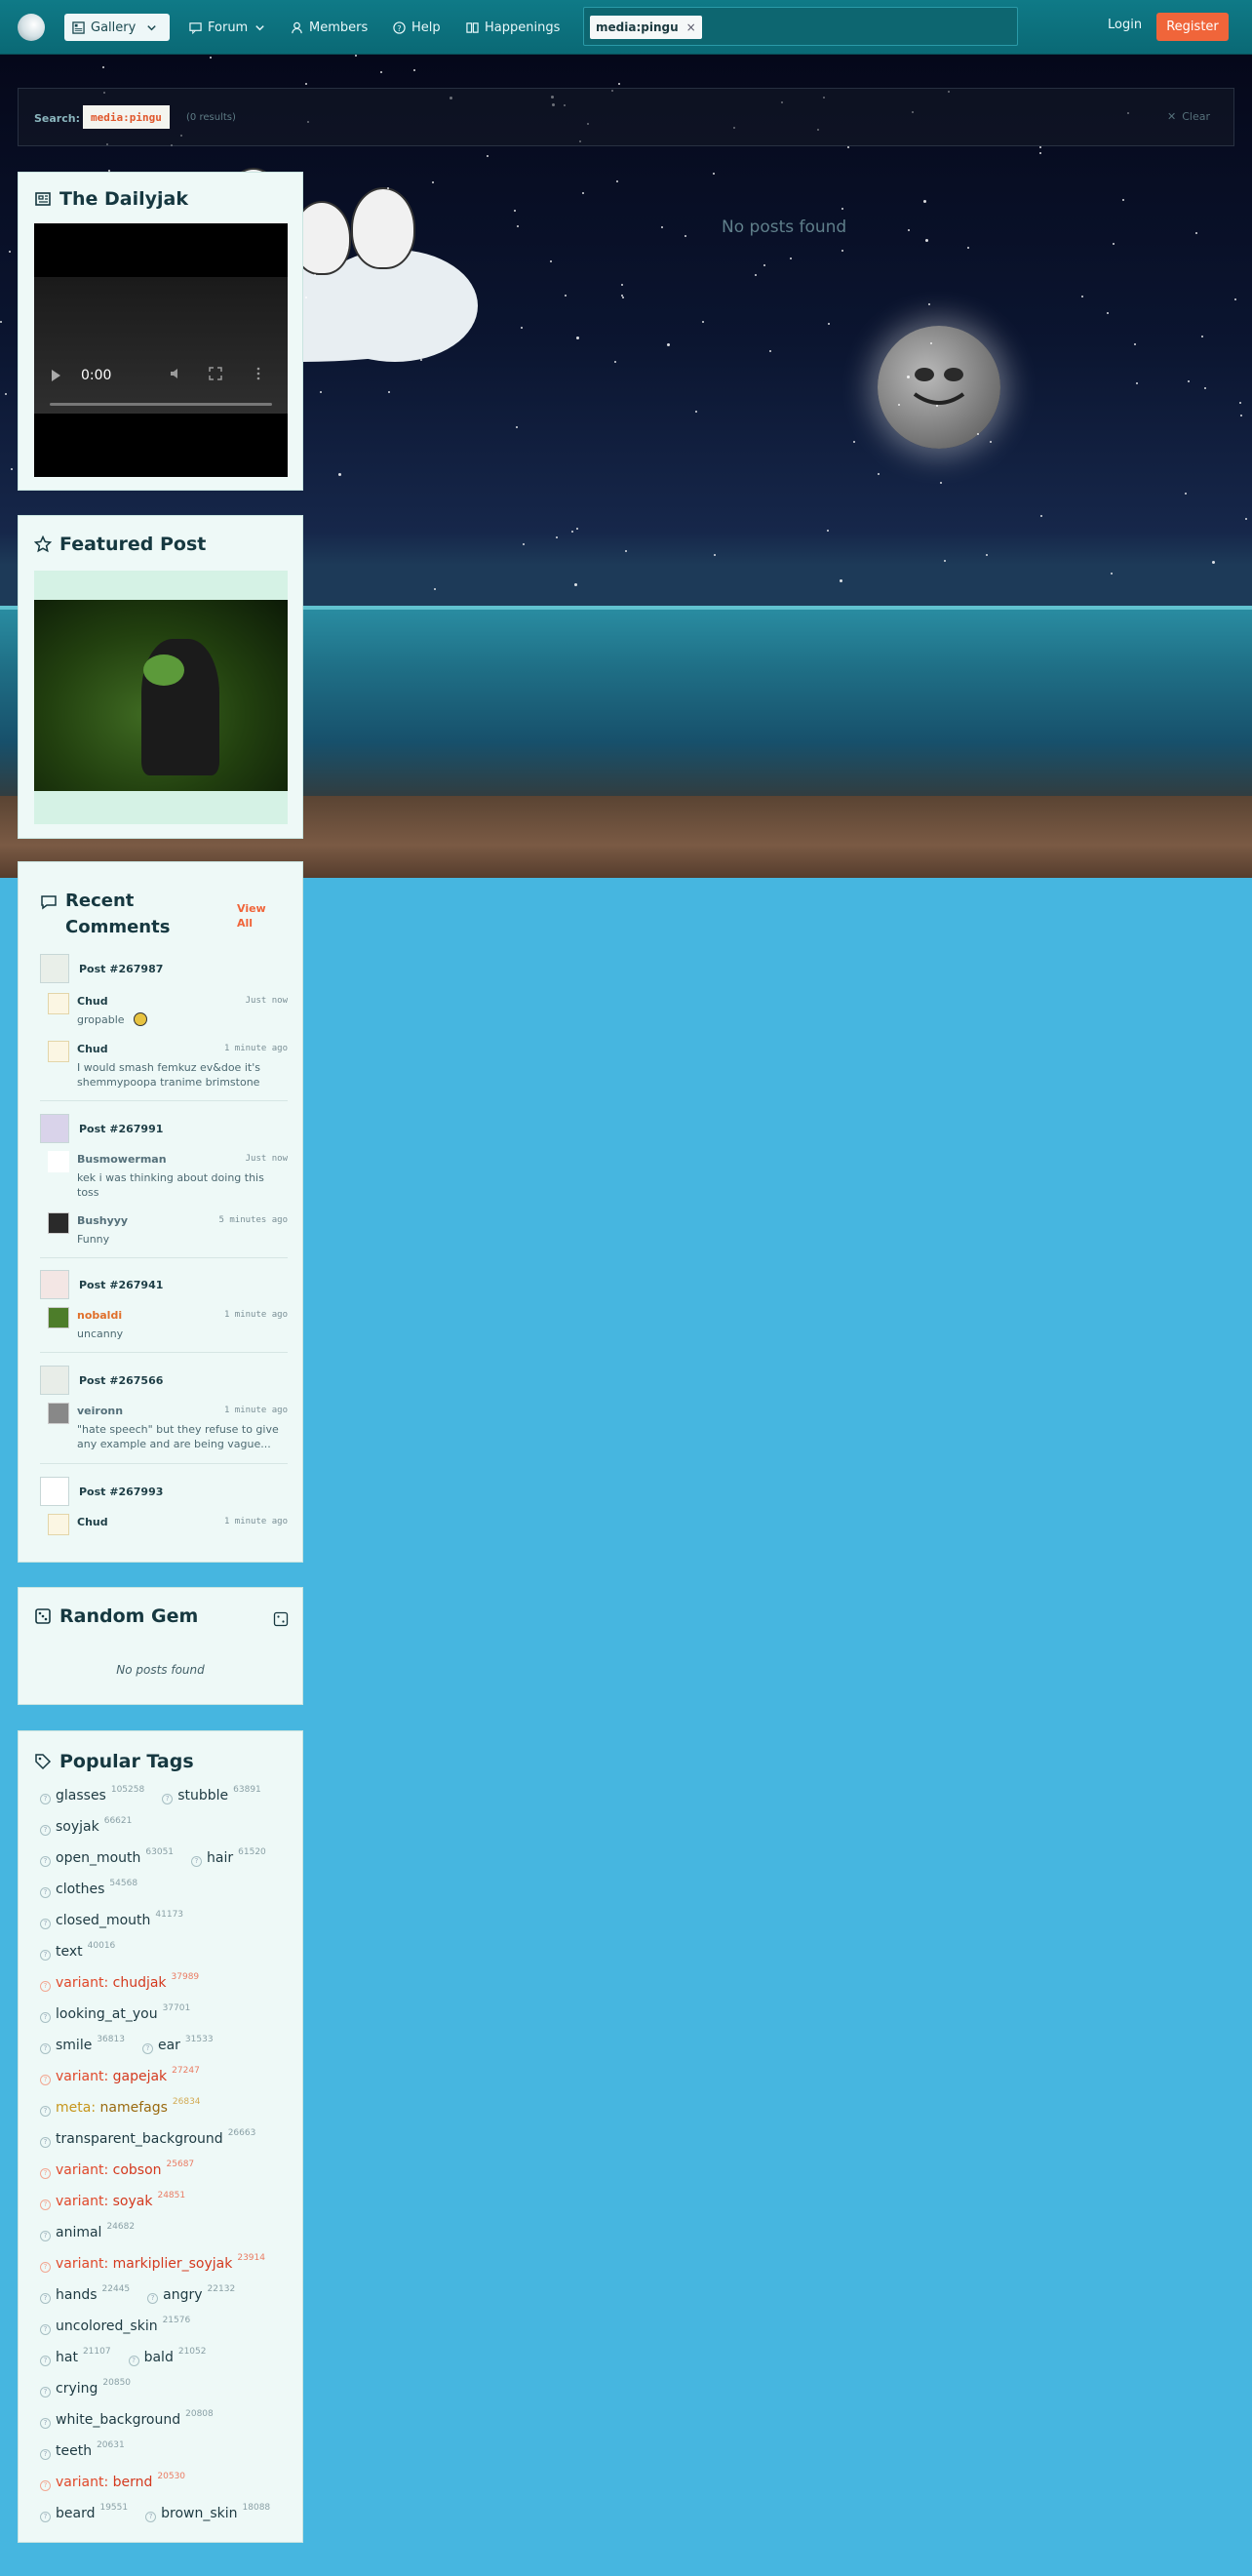 The width and height of the screenshot is (1252, 2576). I want to click on tag-link: ? white_background 20808, so click(127, 2419).